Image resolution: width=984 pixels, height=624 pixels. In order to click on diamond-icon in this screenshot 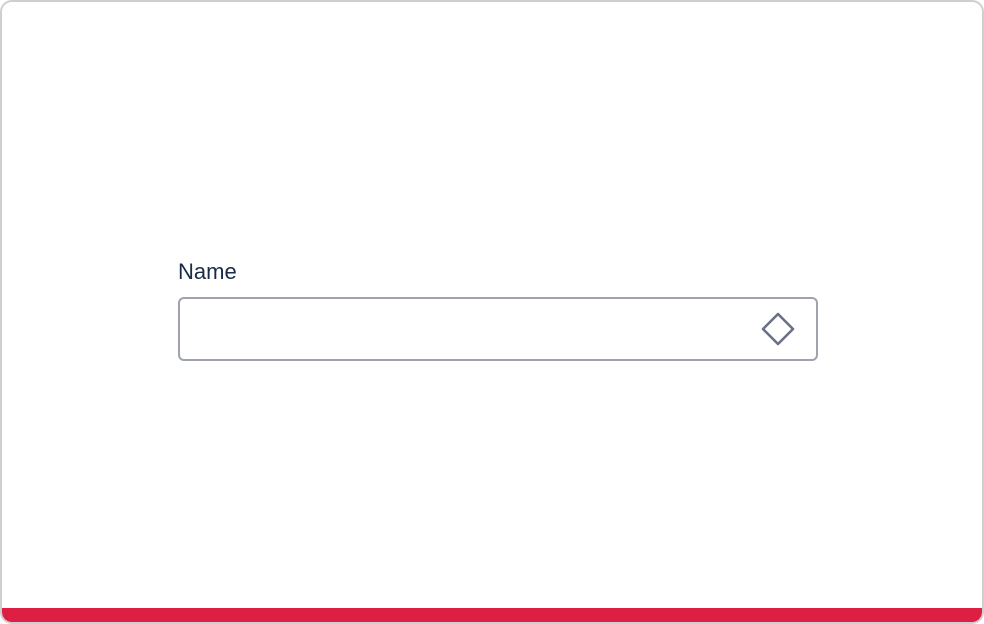, I will do `click(778, 329)`.